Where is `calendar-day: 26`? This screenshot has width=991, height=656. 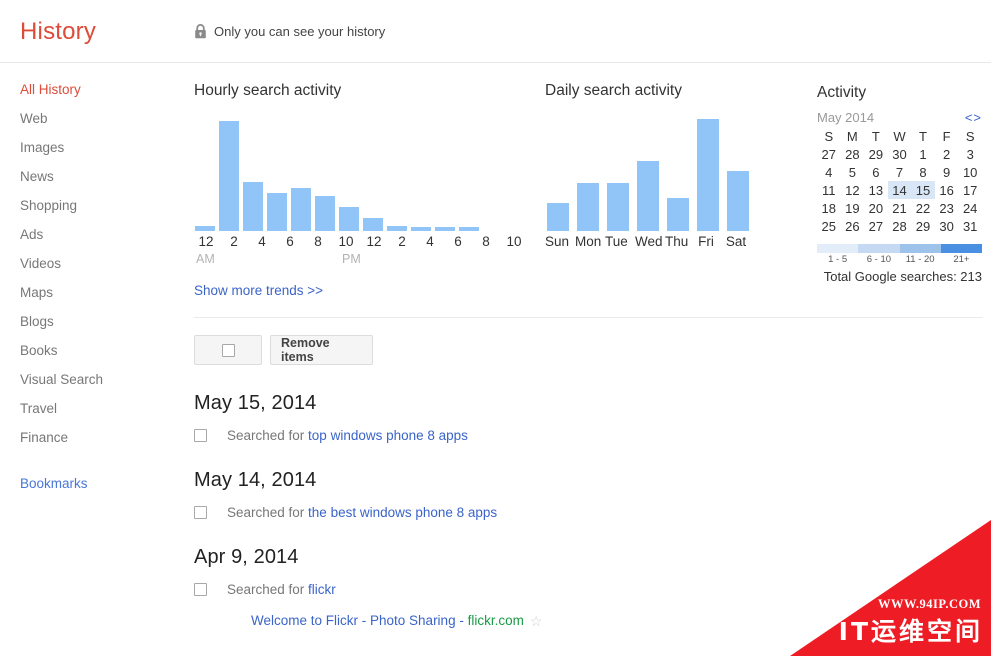
calendar-day: 26 is located at coordinates (853, 226).